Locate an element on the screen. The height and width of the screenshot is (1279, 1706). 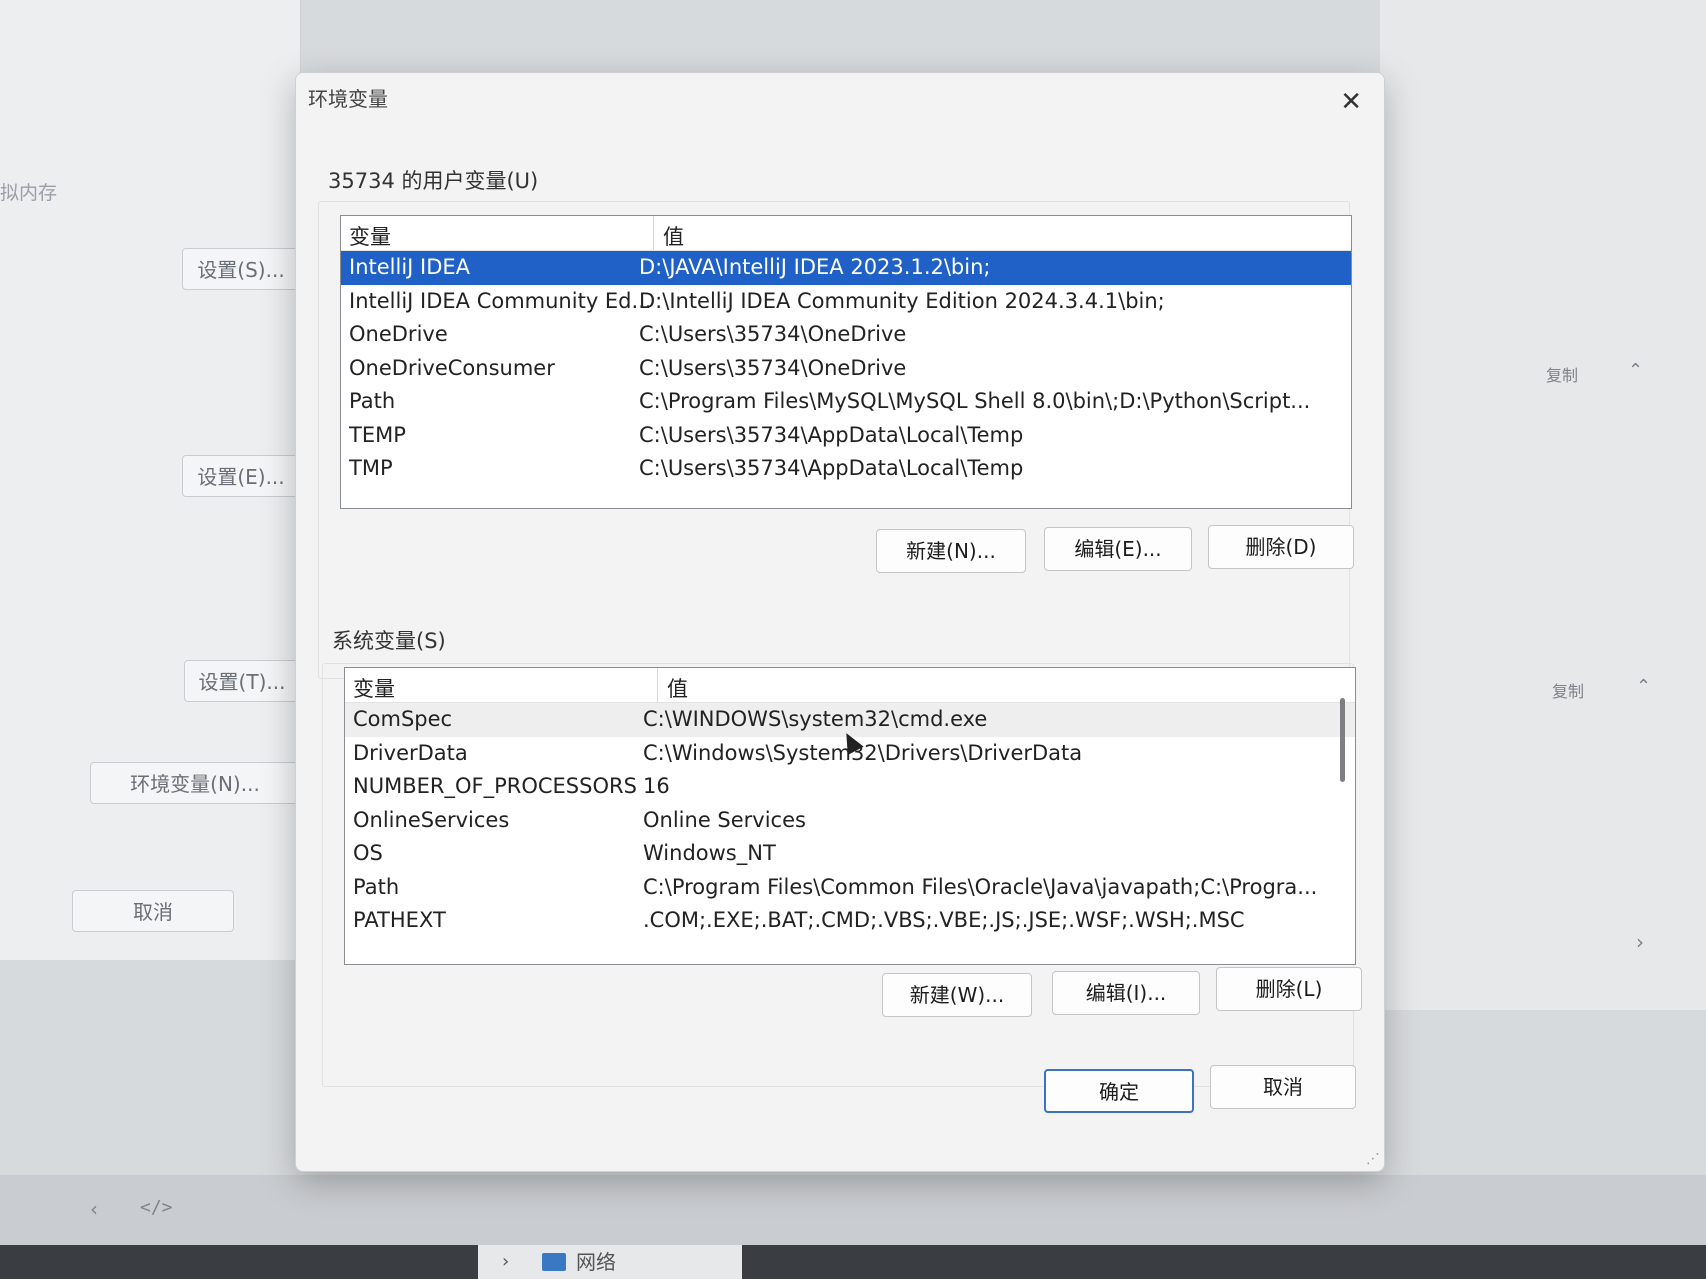
variable-value: D:\JAVA\IntelliJ IDEA 2023.1.2\bin; is located at coordinates (815, 267).